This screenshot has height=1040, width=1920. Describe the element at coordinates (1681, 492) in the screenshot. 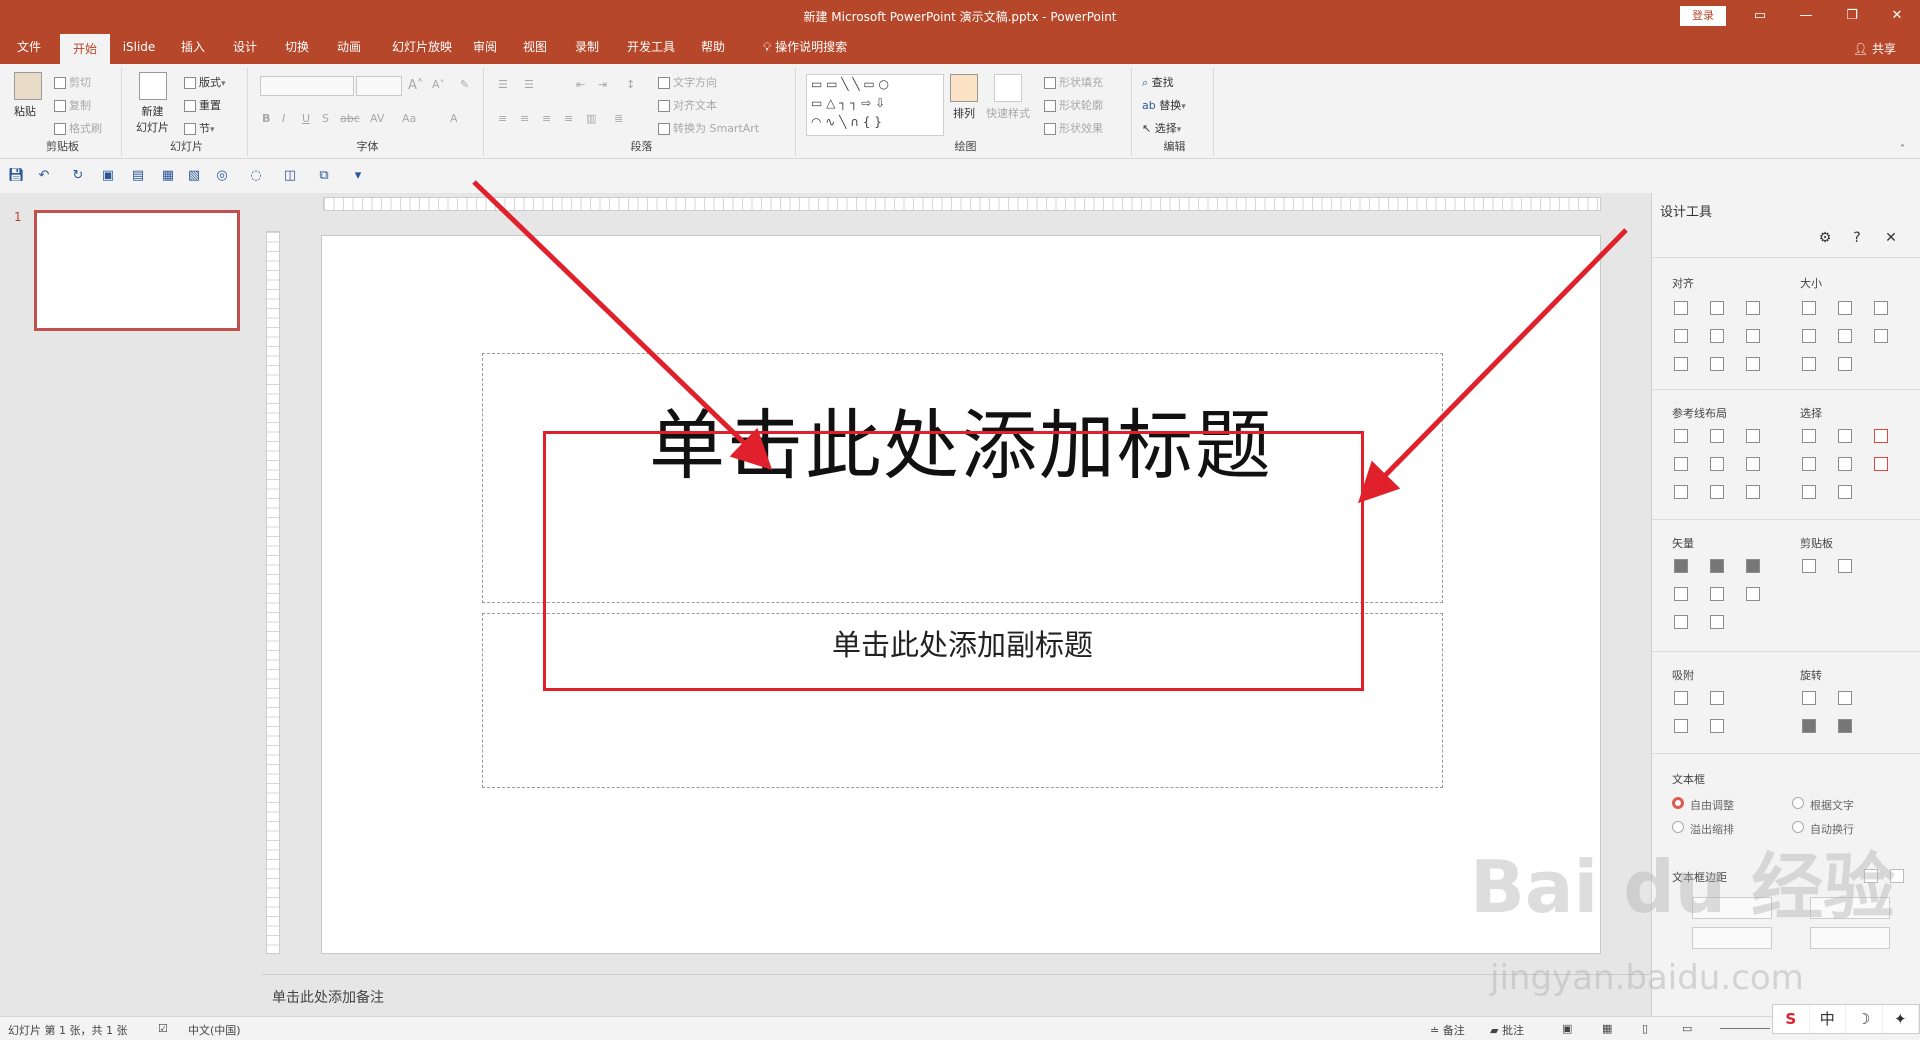

I see `guide-width-icon` at that location.